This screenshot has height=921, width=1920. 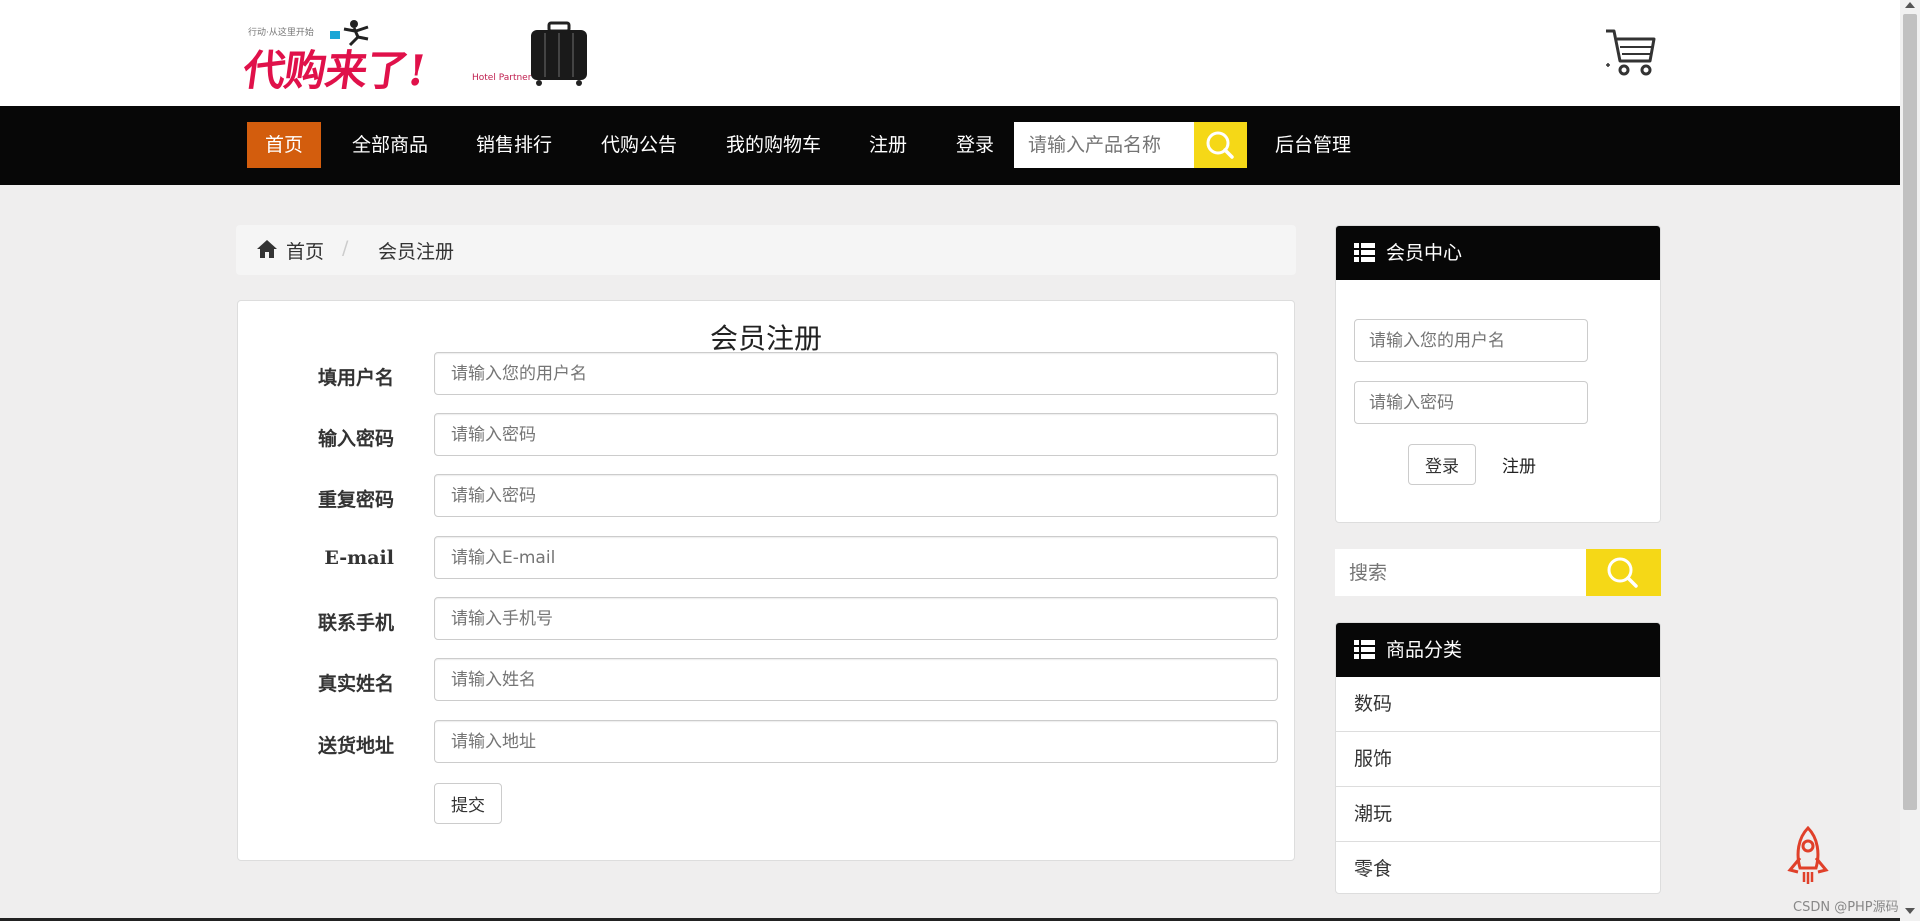 I want to click on site-logo: 行动·从这里开始 代购来了! Hotel Partner, so click(x=424, y=54).